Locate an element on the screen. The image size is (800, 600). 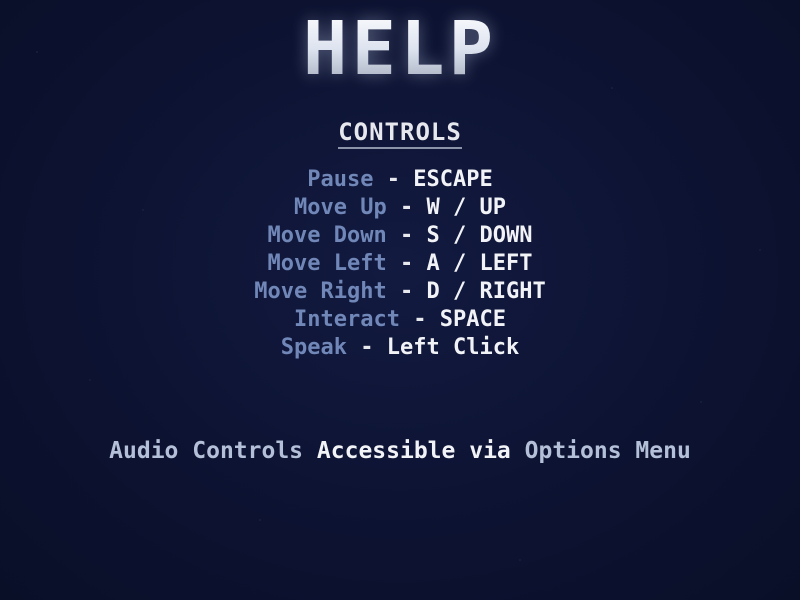
control-keys: S / DOWN is located at coordinates (479, 235).